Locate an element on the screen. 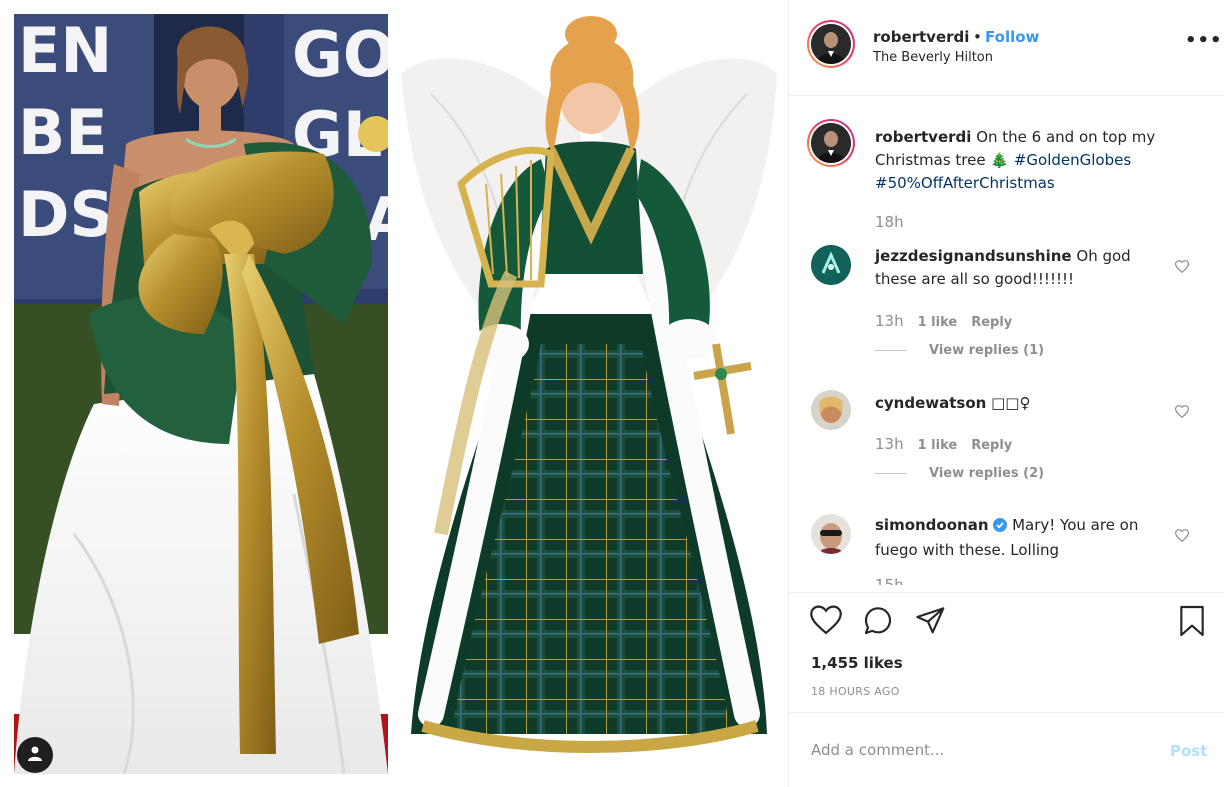 This screenshot has height=787, width=1224. share-icon is located at coordinates (930, 623).